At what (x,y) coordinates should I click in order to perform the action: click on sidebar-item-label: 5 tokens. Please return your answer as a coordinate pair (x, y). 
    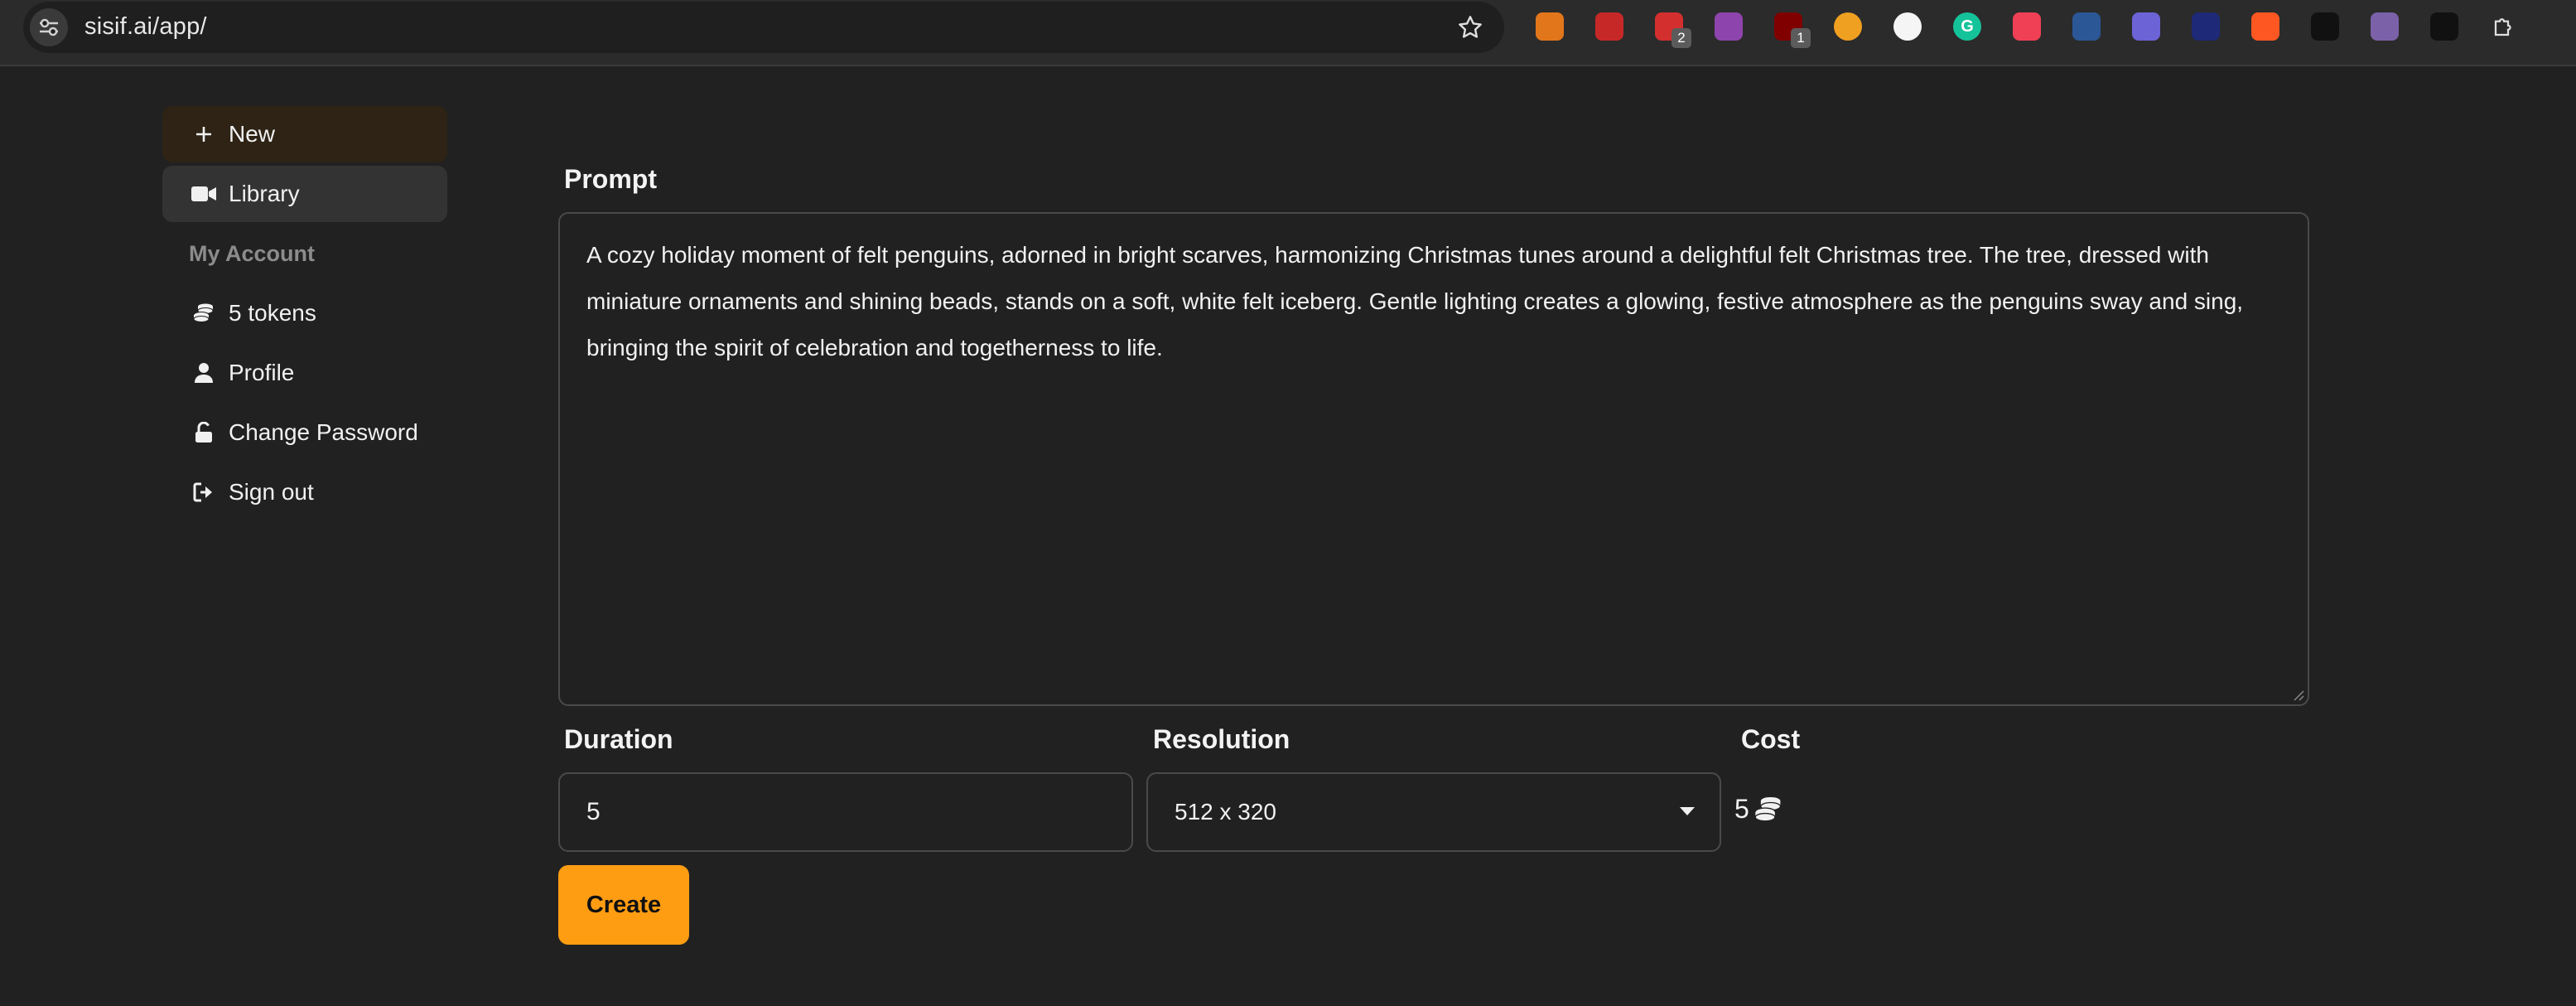
    Looking at the image, I should click on (272, 313).